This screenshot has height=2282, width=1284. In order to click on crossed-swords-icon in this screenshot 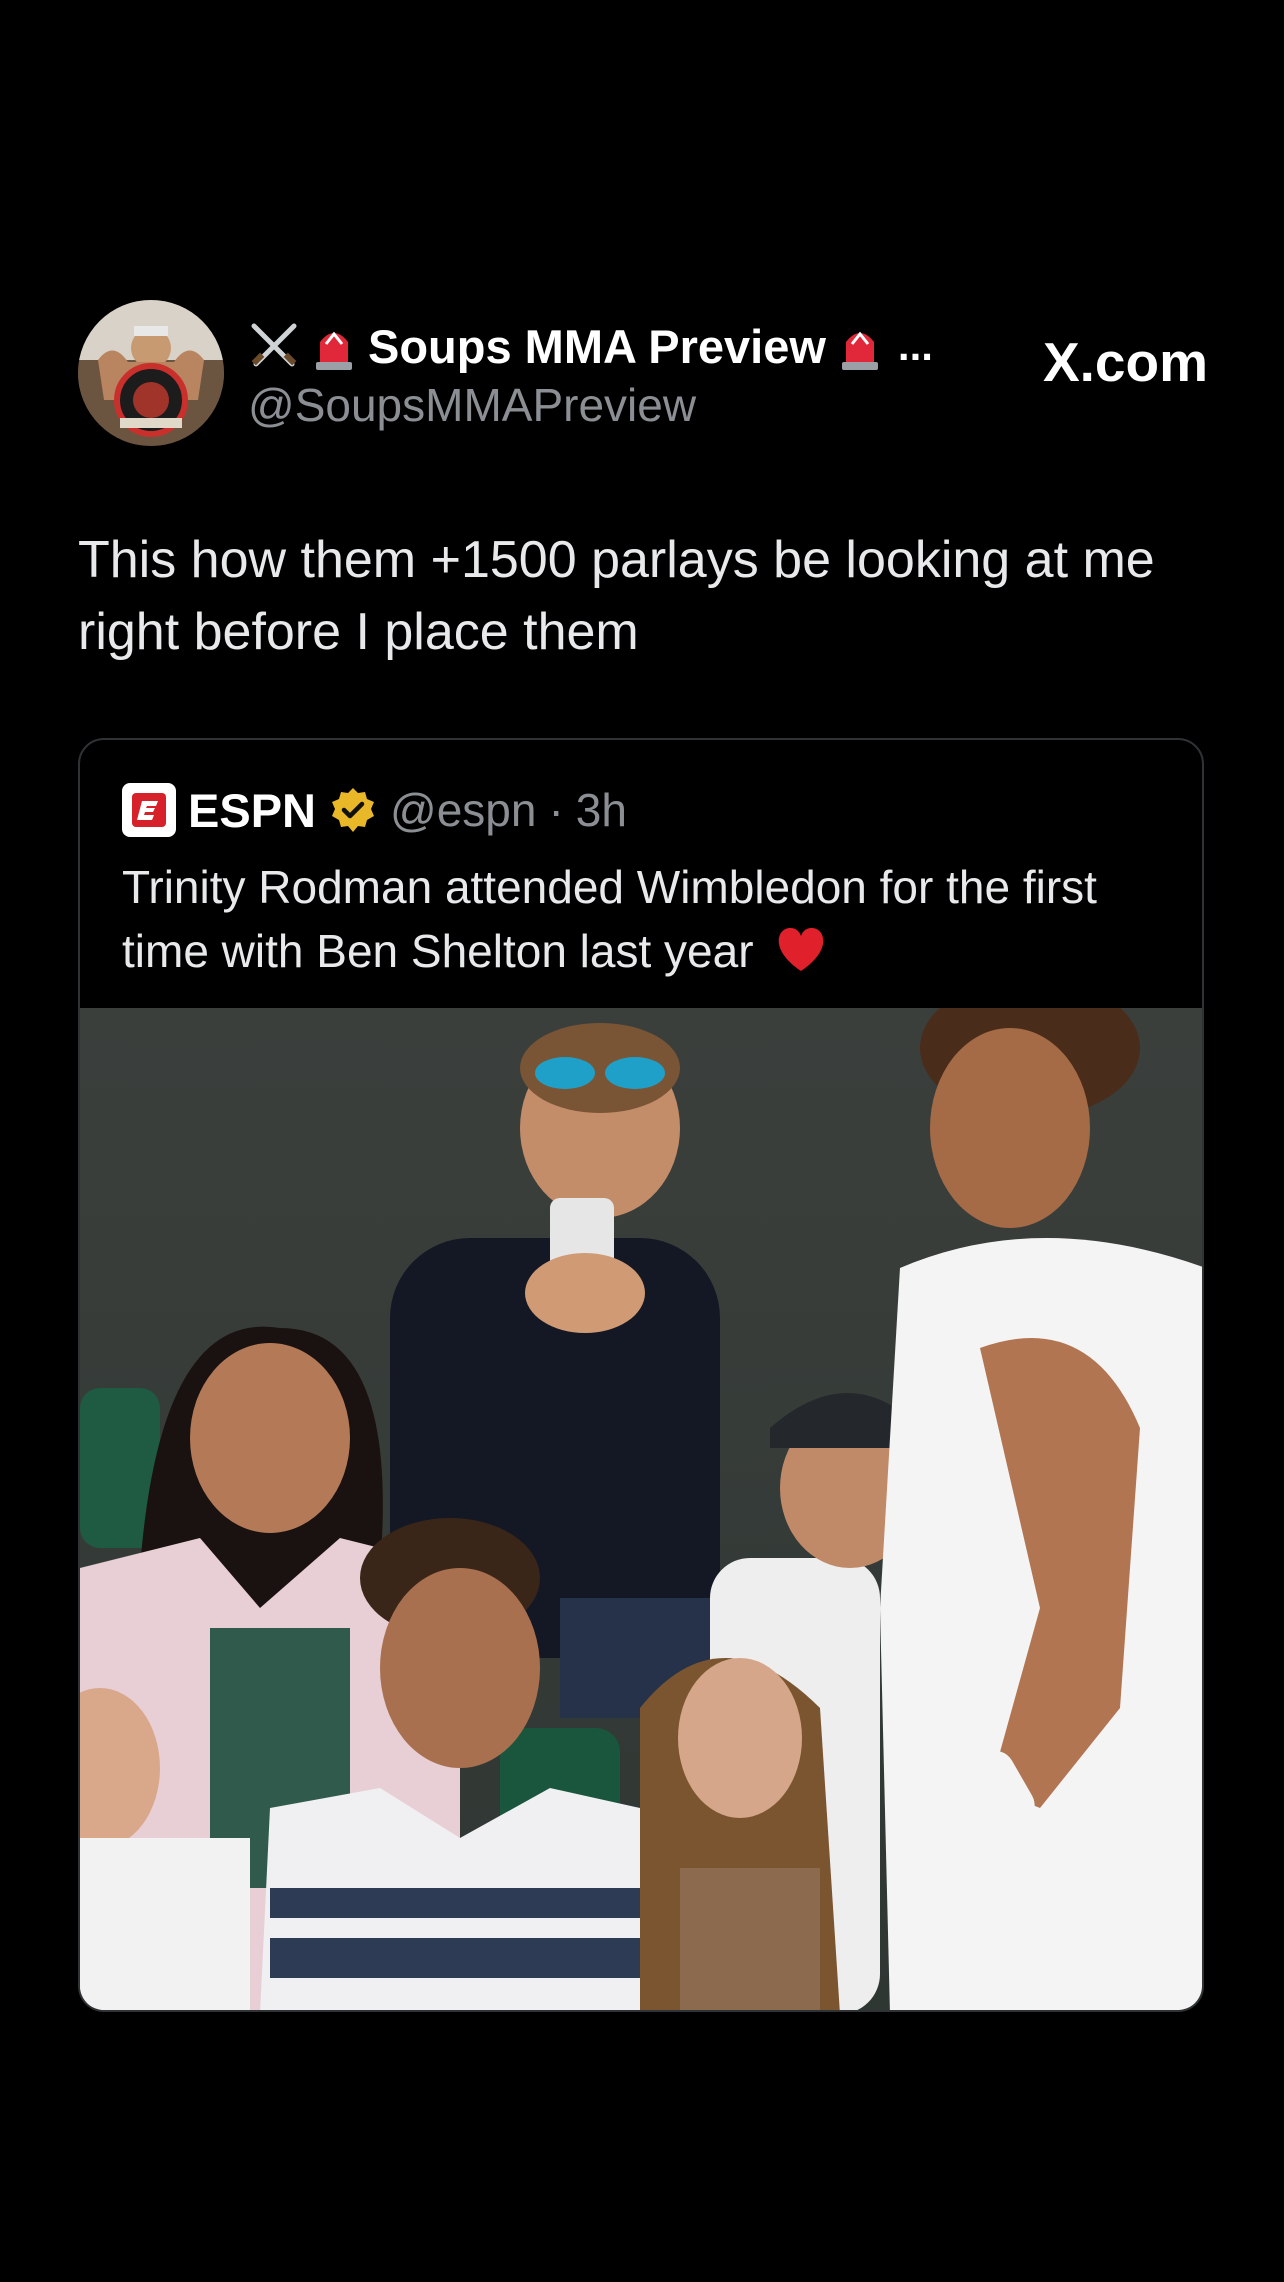, I will do `click(274, 345)`.